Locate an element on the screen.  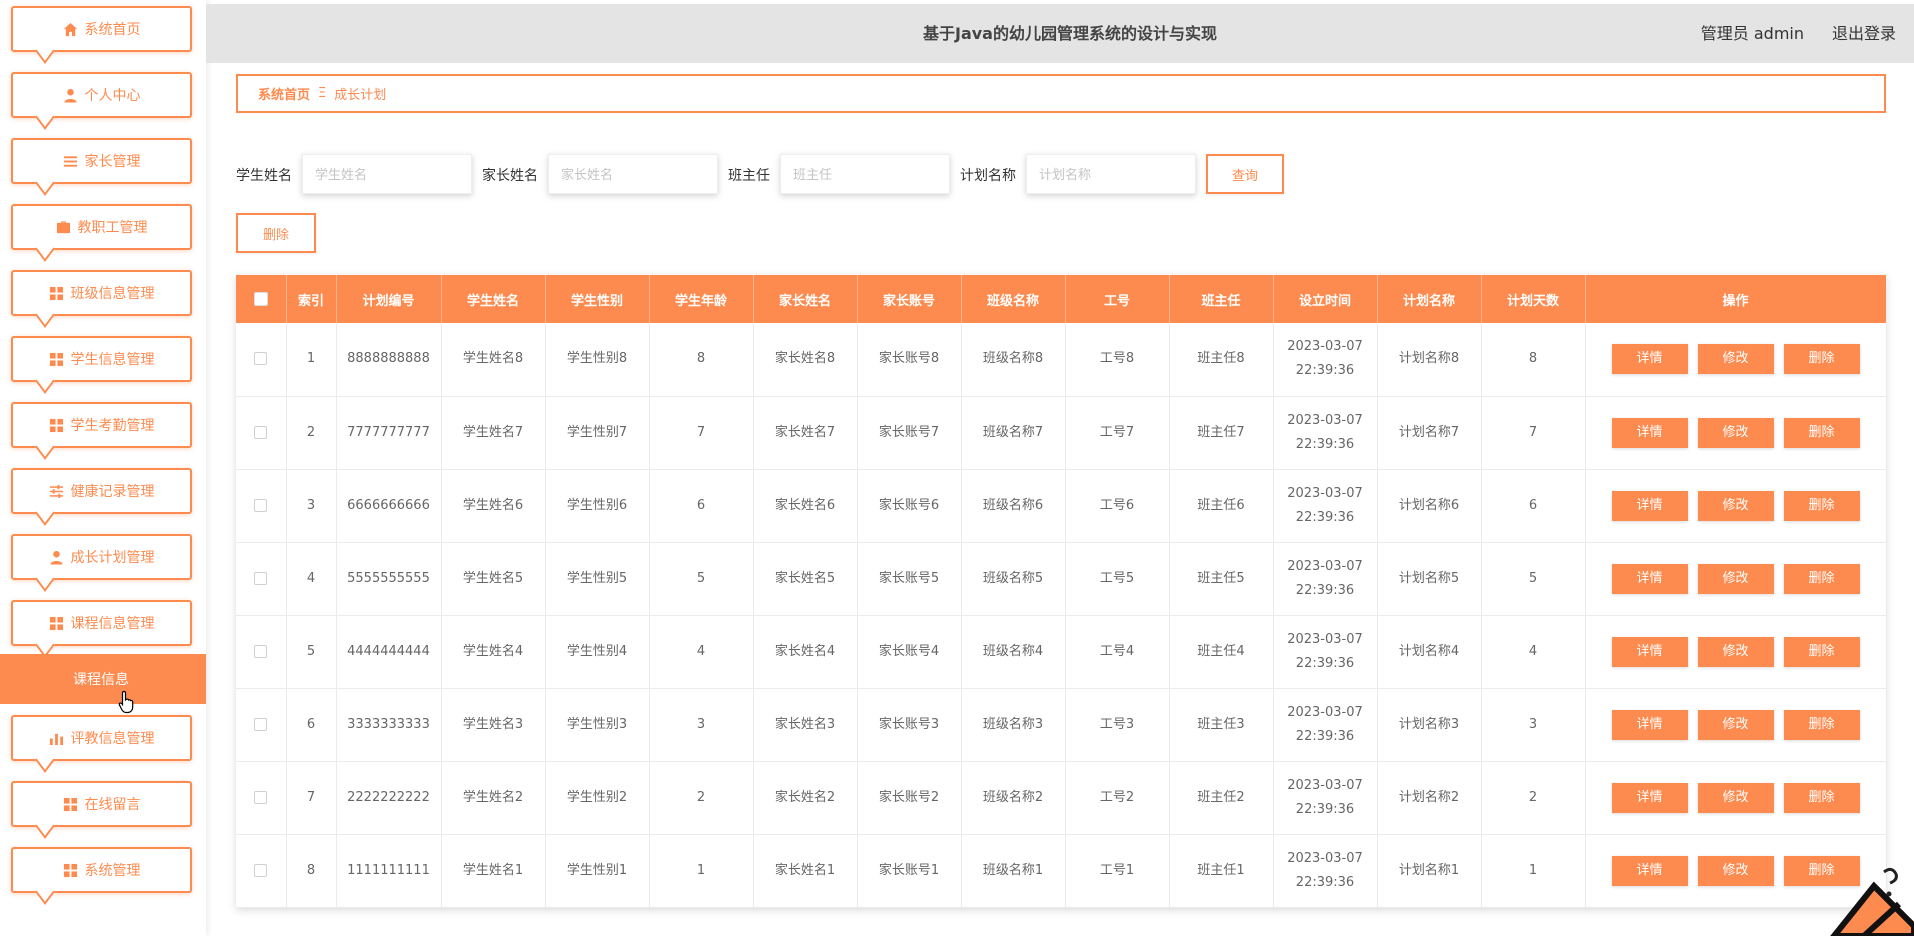
cell-class-name: 班级名称6 is located at coordinates (1013, 506).